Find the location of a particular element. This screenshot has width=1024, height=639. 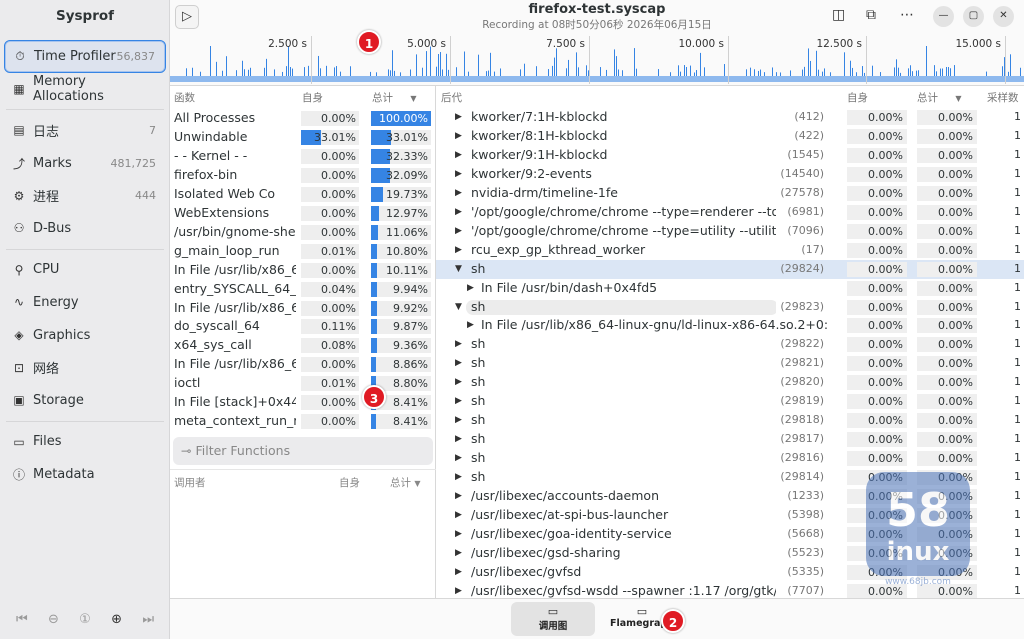

function-row: In File /usr/lib/x86_6 0.00% 8.86% is located at coordinates (302, 364).